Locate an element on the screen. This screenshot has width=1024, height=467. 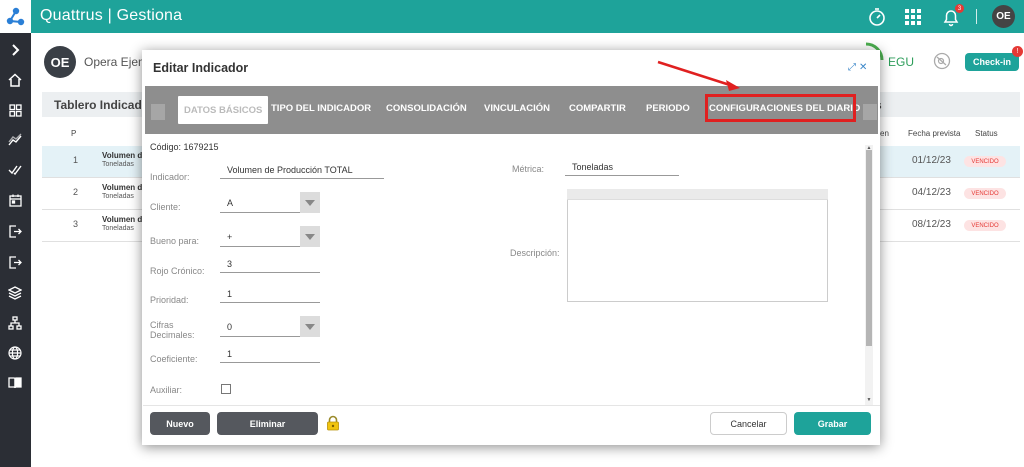
metrica-input: Toneladas is located at coordinates (622, 167).